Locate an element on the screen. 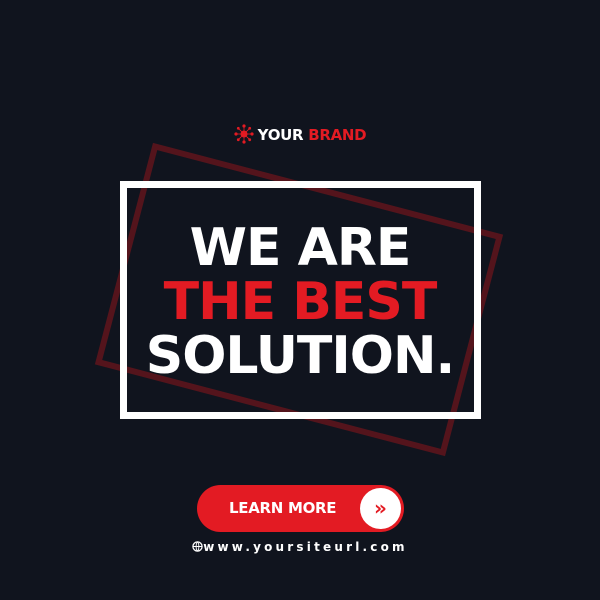 The image size is (600, 600). brand-word-2: BRAND is located at coordinates (337, 135).